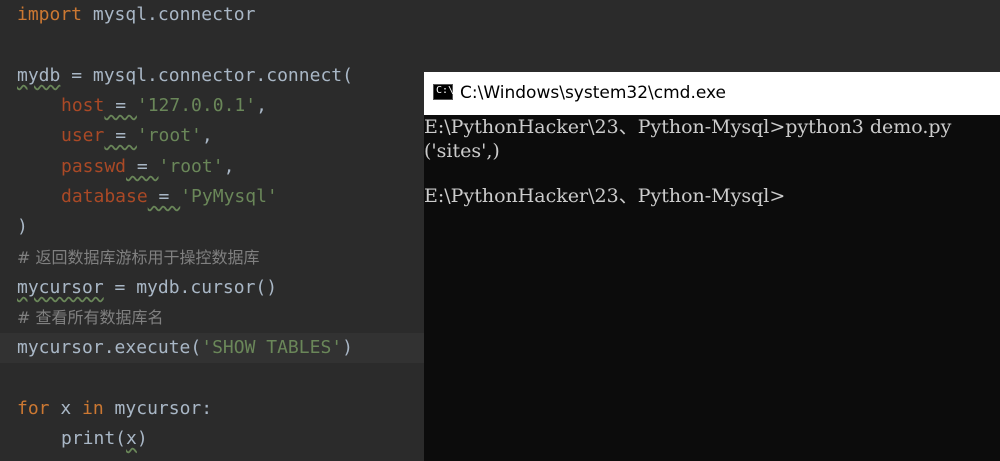 The image size is (1000, 461). What do you see at coordinates (190, 287) in the screenshot?
I see `code-text: = mydb.cursor()` at bounding box center [190, 287].